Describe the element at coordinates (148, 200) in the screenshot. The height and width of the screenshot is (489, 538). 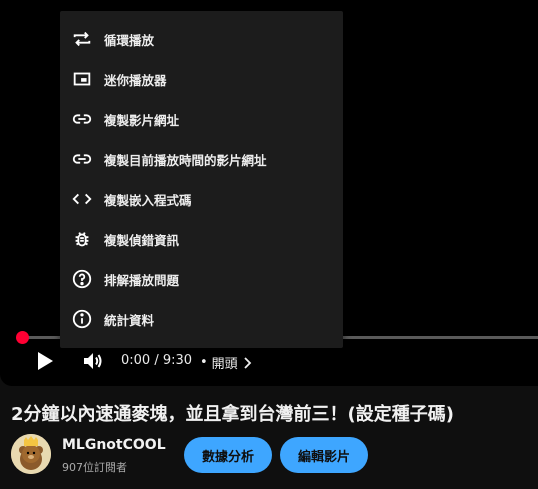
I see `menu-item-label: 複製嵌入程式碼` at that location.